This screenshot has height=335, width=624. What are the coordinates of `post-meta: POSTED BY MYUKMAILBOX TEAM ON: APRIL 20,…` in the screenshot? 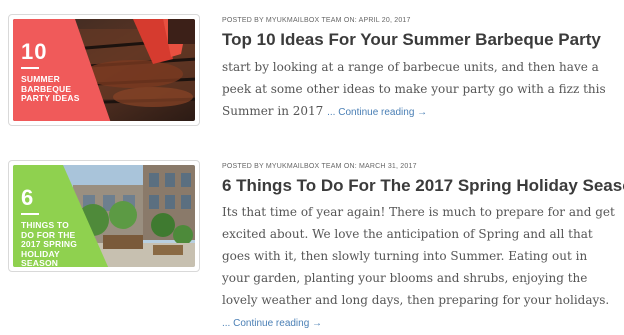 It's located at (316, 20).